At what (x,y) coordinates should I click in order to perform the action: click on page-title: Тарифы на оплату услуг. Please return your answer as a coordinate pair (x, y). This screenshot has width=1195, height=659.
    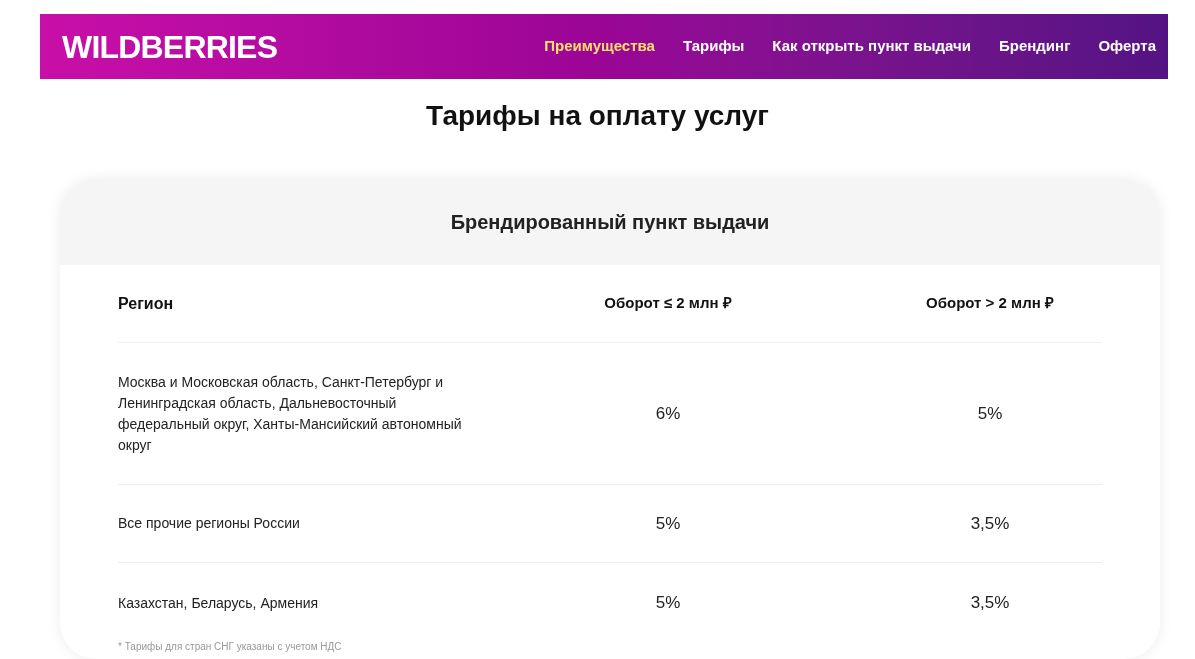
    Looking at the image, I should click on (597, 116).